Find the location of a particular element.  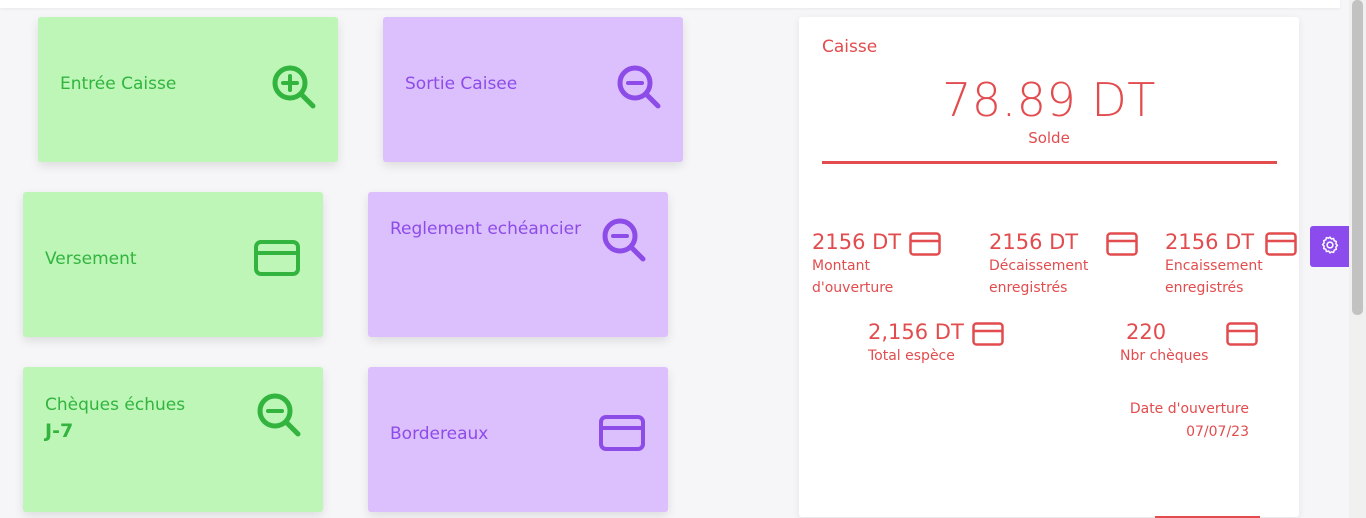

stat-decaissement: 2156 DT Décaissement enregistrés is located at coordinates (1063, 264).